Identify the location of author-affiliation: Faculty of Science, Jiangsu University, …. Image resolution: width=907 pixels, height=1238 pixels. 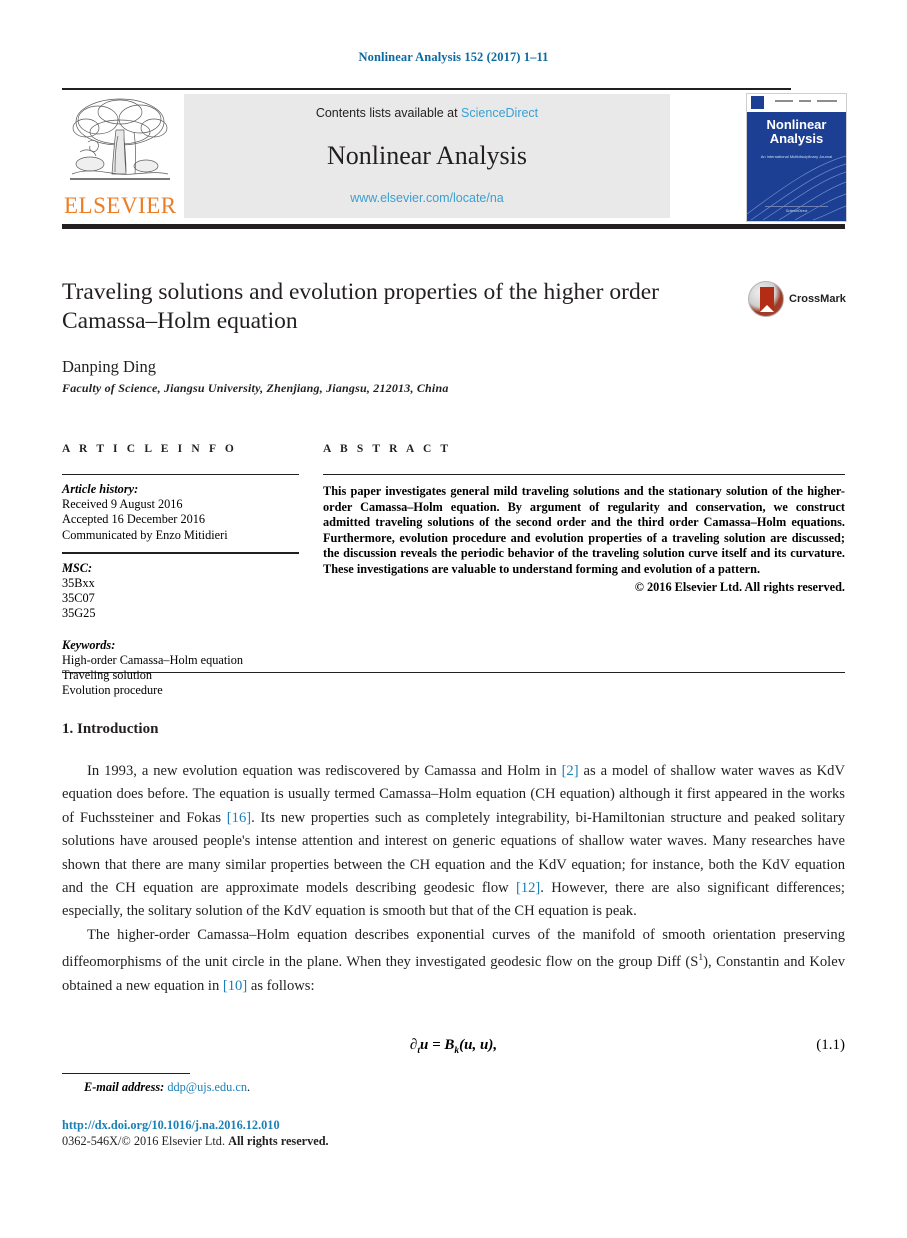
(255, 388).